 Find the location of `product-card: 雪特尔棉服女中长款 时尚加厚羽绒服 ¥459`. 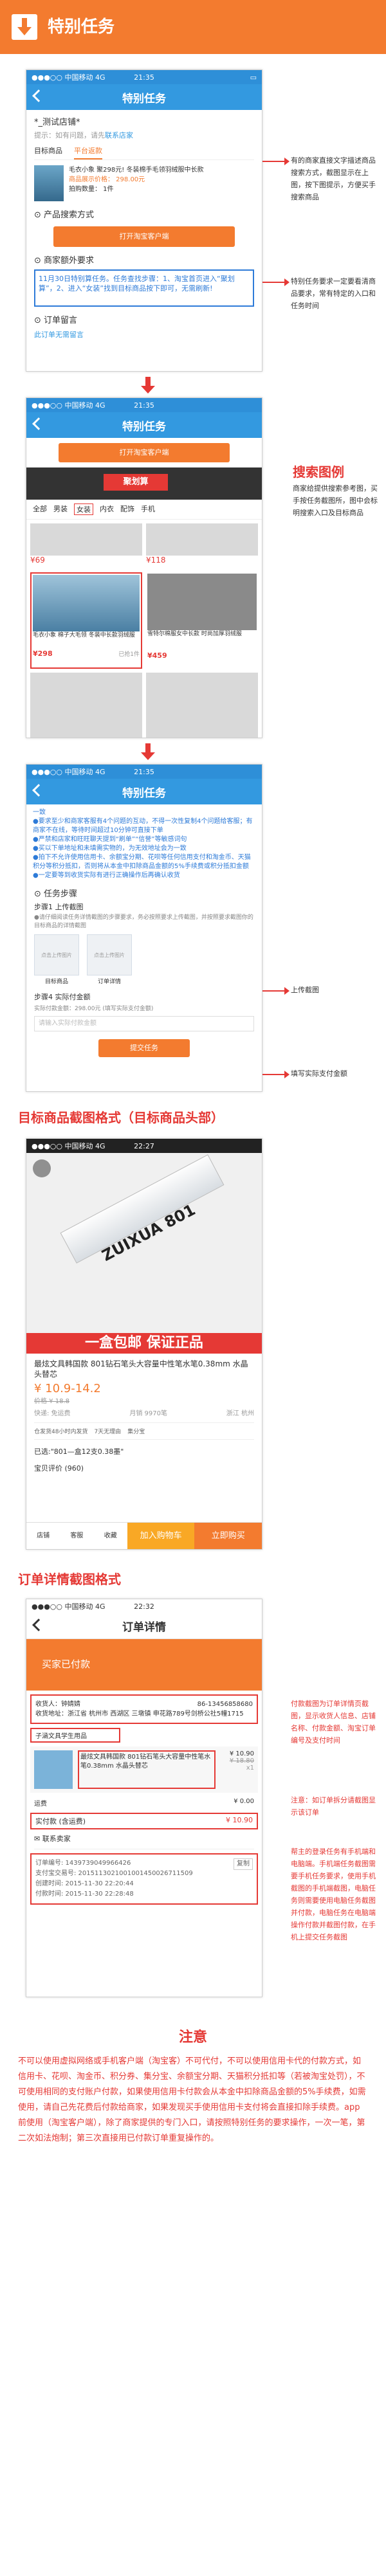

product-card: 雪特尔棉服女中长款 时尚加厚羽绒服 ¥459 is located at coordinates (202, 620).